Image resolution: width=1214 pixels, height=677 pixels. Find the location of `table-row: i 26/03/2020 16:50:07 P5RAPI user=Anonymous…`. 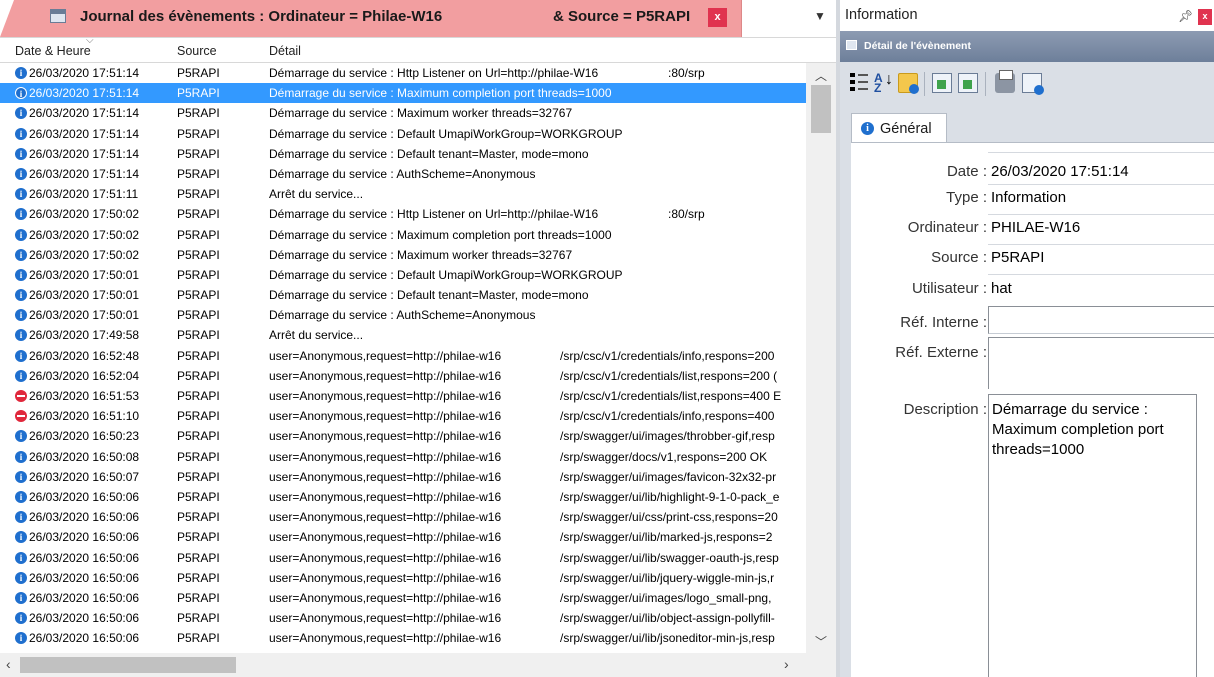

table-row: i 26/03/2020 16:50:07 P5RAPI user=Anonymous… is located at coordinates (403, 477).